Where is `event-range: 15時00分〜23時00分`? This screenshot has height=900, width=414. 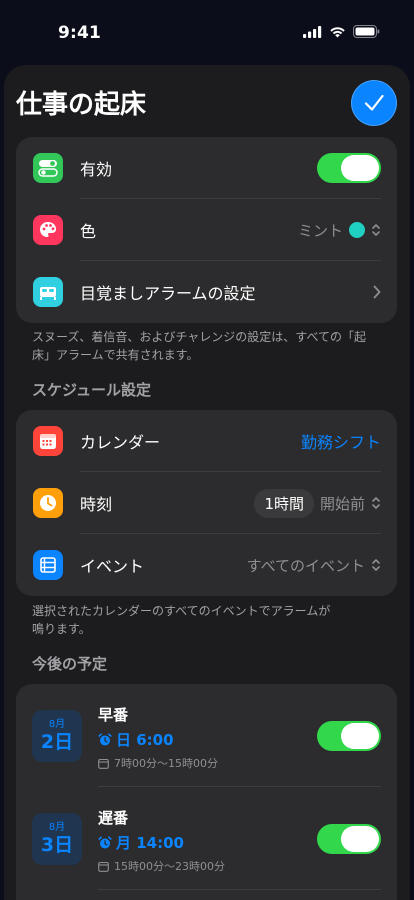 event-range: 15時00分〜23時00分 is located at coordinates (161, 866).